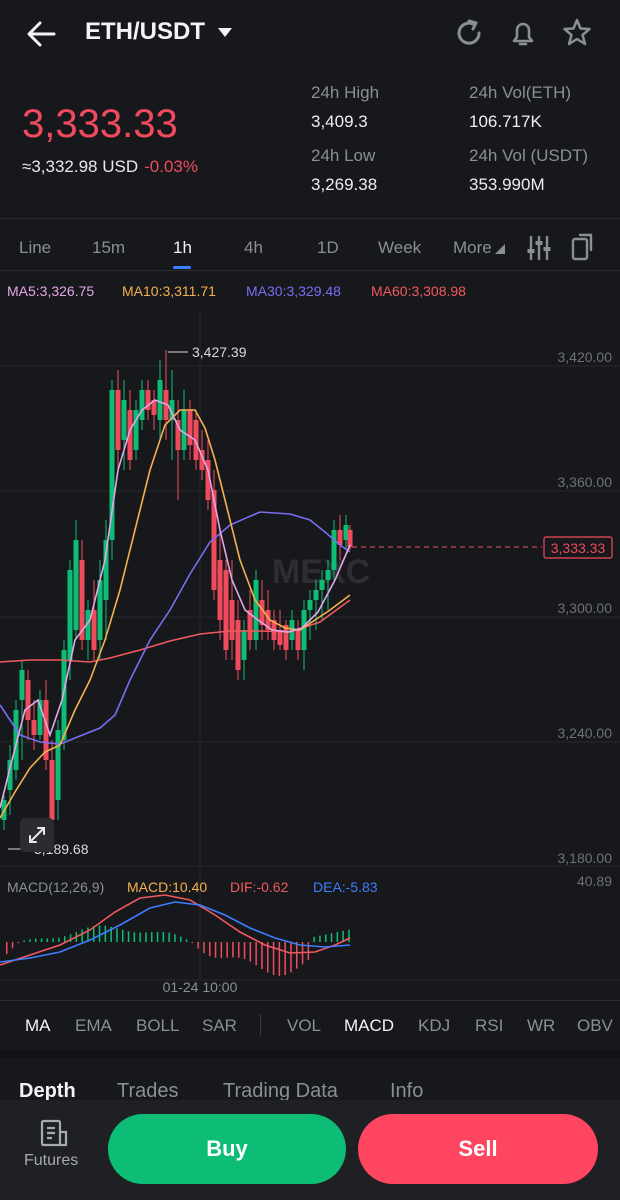  What do you see at coordinates (418, 291) in the screenshot?
I see `ma60-legend: MA60:3,308.98` at bounding box center [418, 291].